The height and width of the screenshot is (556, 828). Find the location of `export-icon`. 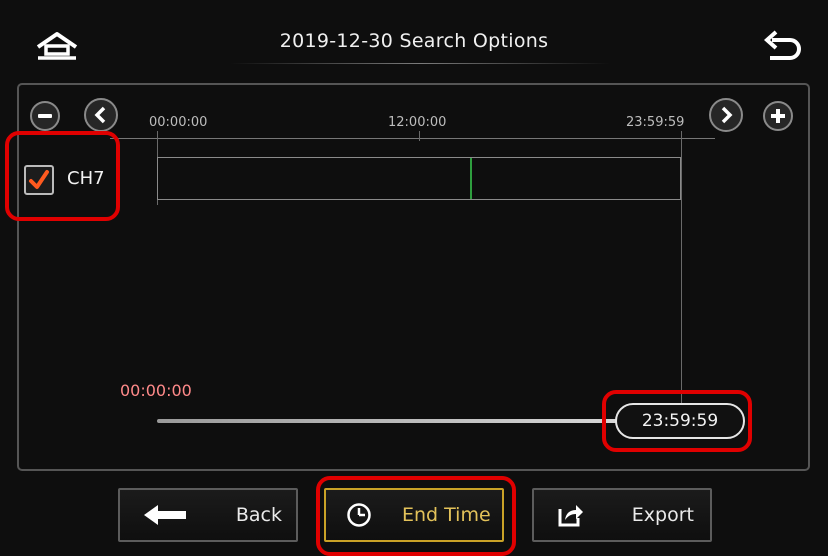

export-icon is located at coordinates (570, 516).